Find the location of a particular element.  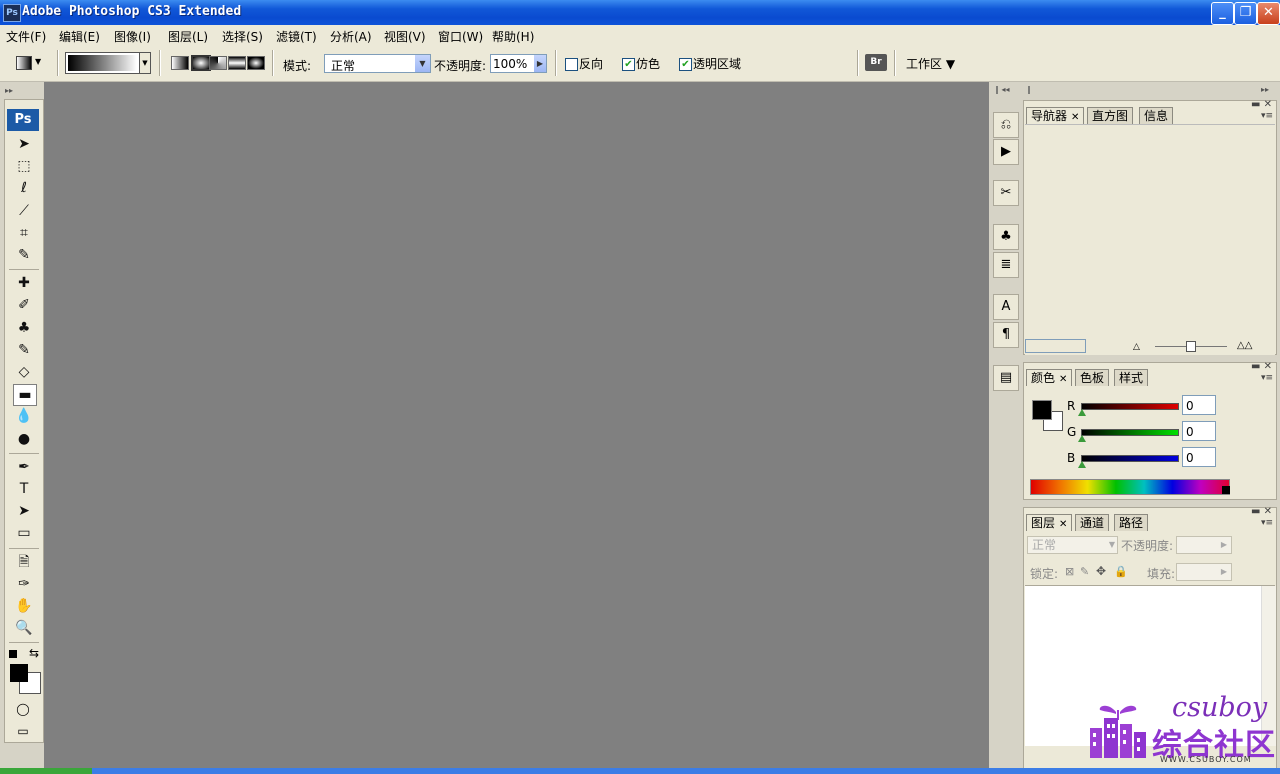

toolbox-foreground-color is located at coordinates (19, 673).